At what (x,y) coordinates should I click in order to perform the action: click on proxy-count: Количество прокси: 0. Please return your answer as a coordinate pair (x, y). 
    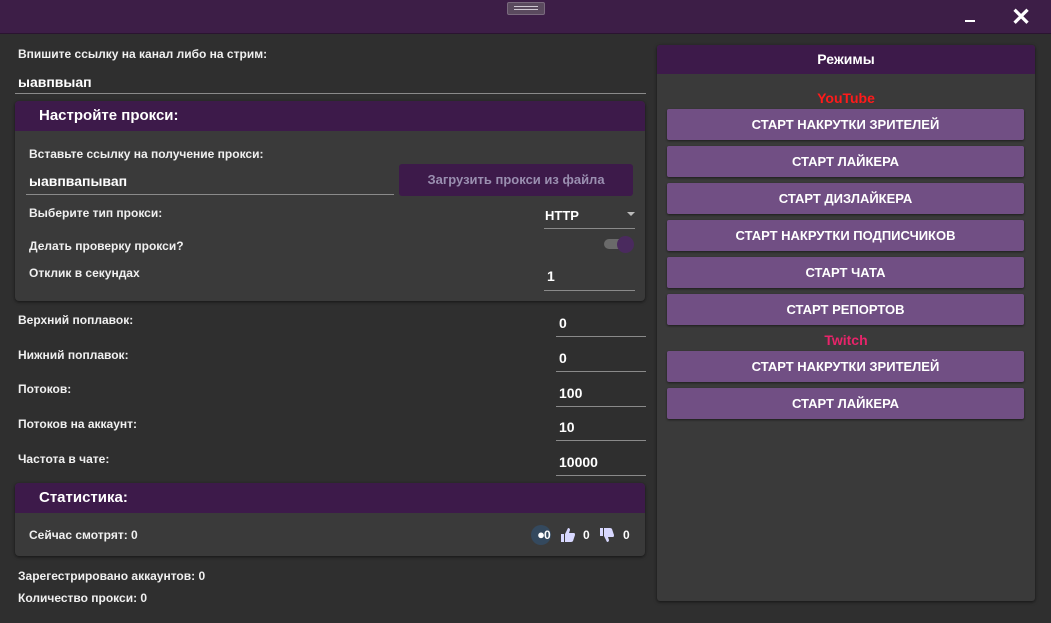
    Looking at the image, I should click on (83, 598).